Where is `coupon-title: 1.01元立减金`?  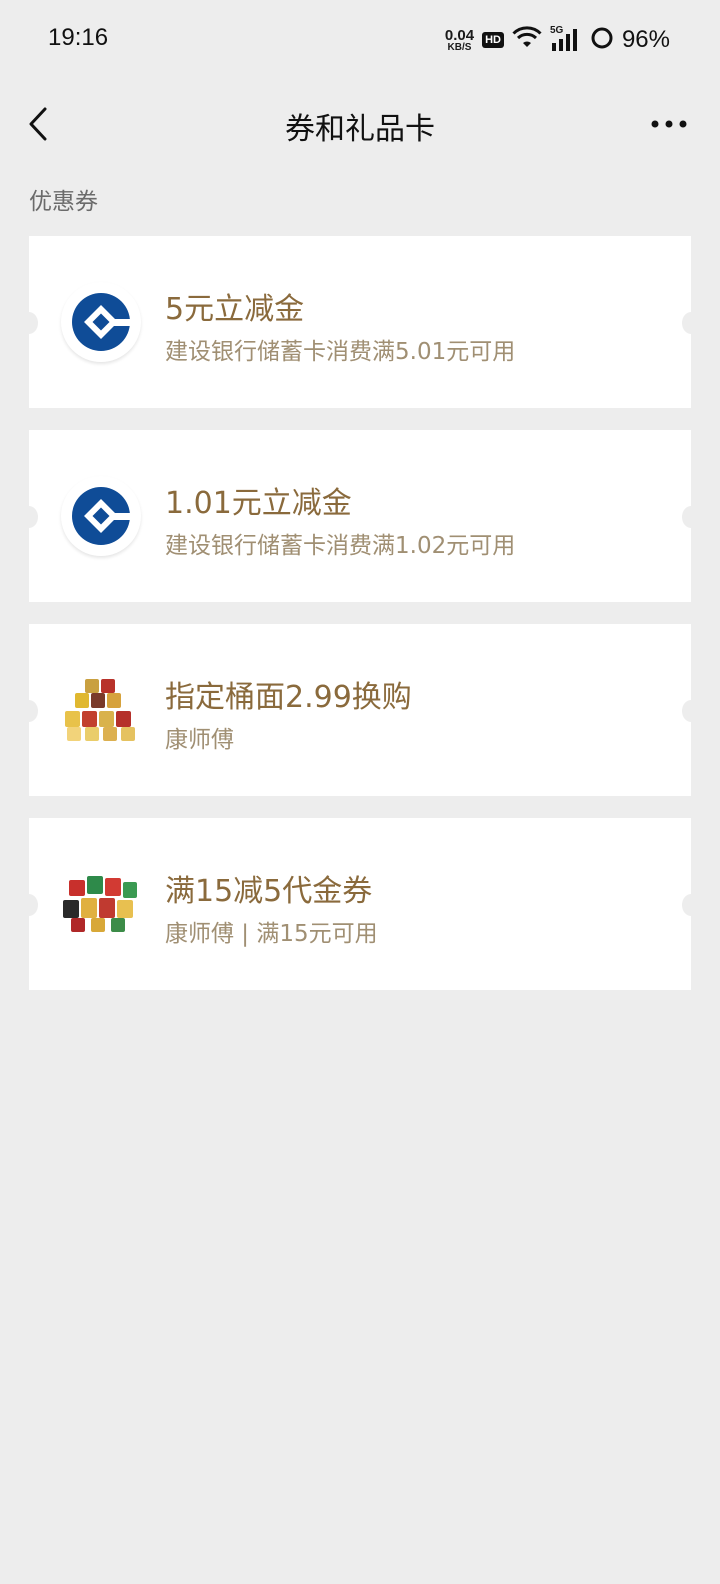
coupon-title: 1.01元立减金 is located at coordinates (258, 503).